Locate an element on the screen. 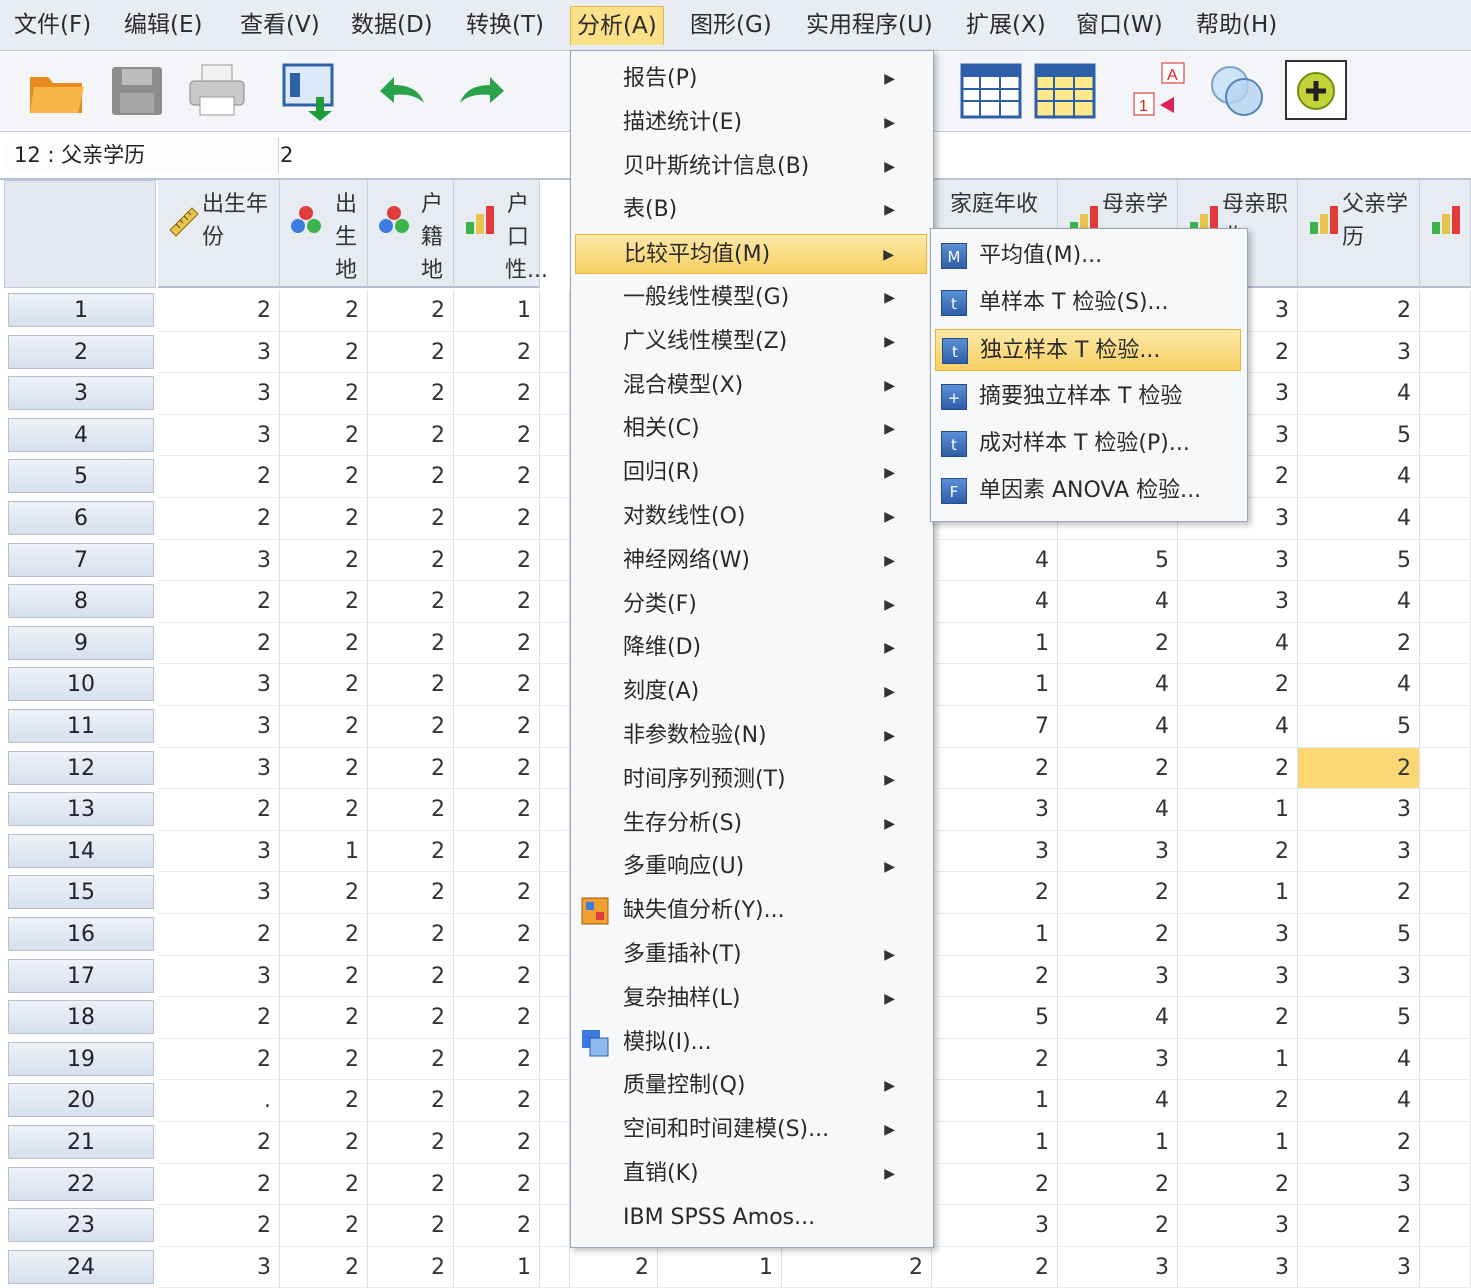 This screenshot has width=1471, height=1288. analyze-menu-item: 空间和时间建模(S)... ▶ is located at coordinates (751, 1130).